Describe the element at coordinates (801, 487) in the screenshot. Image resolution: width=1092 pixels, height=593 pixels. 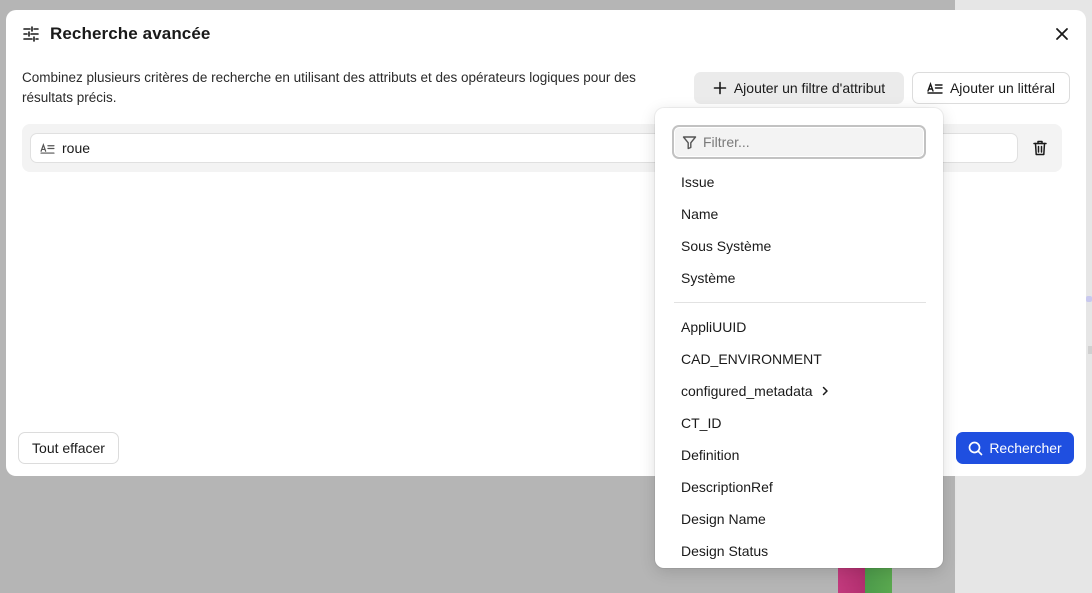
I see `menu-item-descriptionref: DescriptionRef` at that location.